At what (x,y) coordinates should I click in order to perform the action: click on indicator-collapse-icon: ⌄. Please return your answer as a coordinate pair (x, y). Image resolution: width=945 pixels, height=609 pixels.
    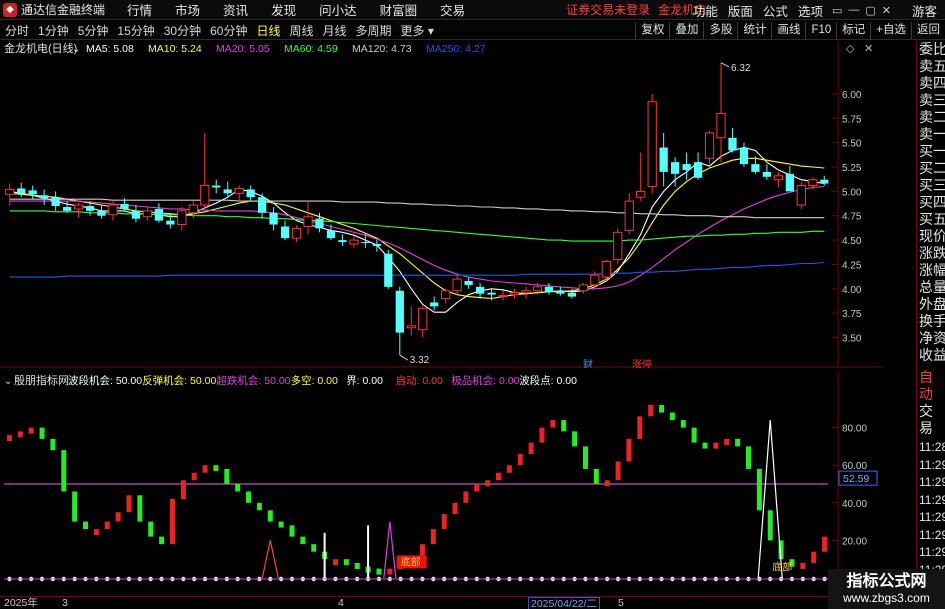
    Looking at the image, I should click on (8, 381).